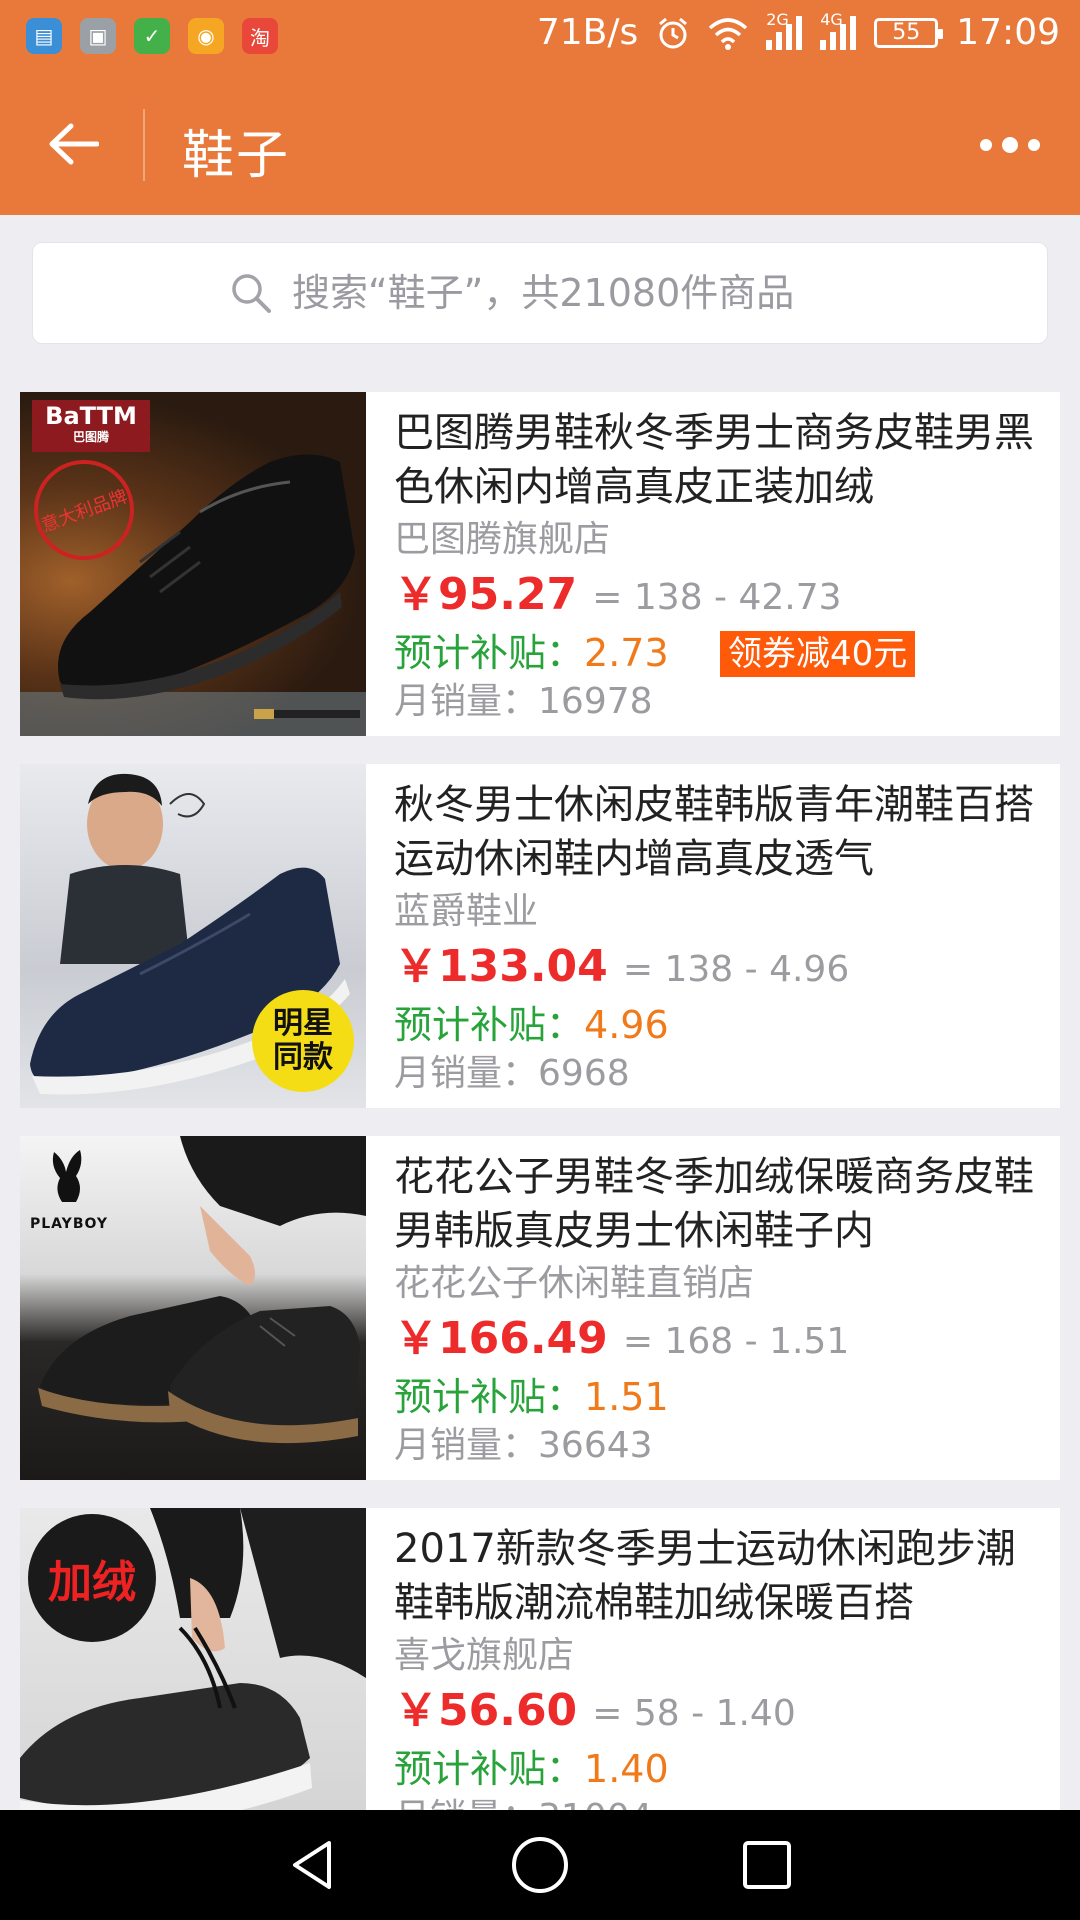  Describe the element at coordinates (98, 36) in the screenshot. I see `gallery-app-icon: ▣` at that location.